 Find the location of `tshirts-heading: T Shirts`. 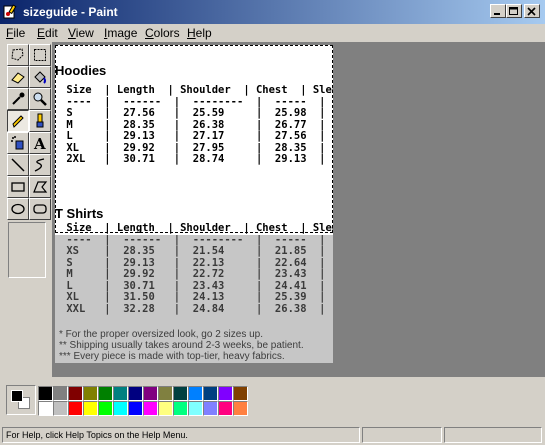

tshirts-heading: T Shirts is located at coordinates (79, 213).